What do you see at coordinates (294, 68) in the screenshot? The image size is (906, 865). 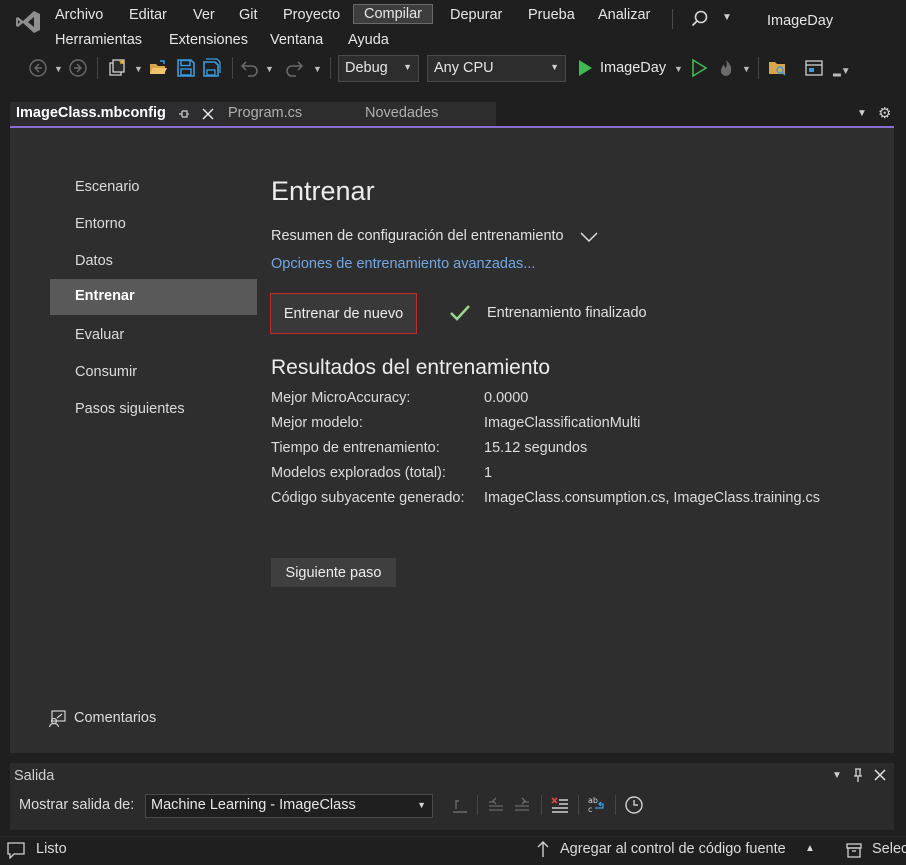 I see `redo-icon` at bounding box center [294, 68].